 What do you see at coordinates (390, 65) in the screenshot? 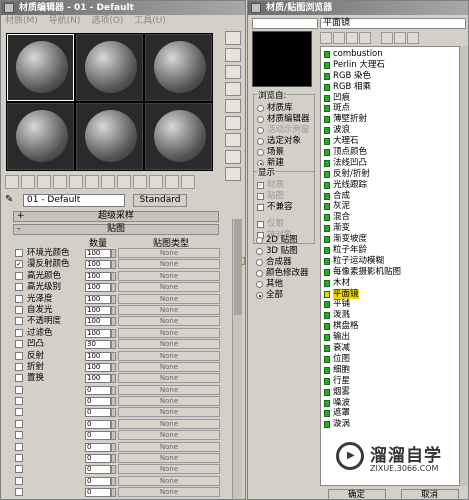
I see `map-list-item: Perlin 大理石` at bounding box center [390, 65].